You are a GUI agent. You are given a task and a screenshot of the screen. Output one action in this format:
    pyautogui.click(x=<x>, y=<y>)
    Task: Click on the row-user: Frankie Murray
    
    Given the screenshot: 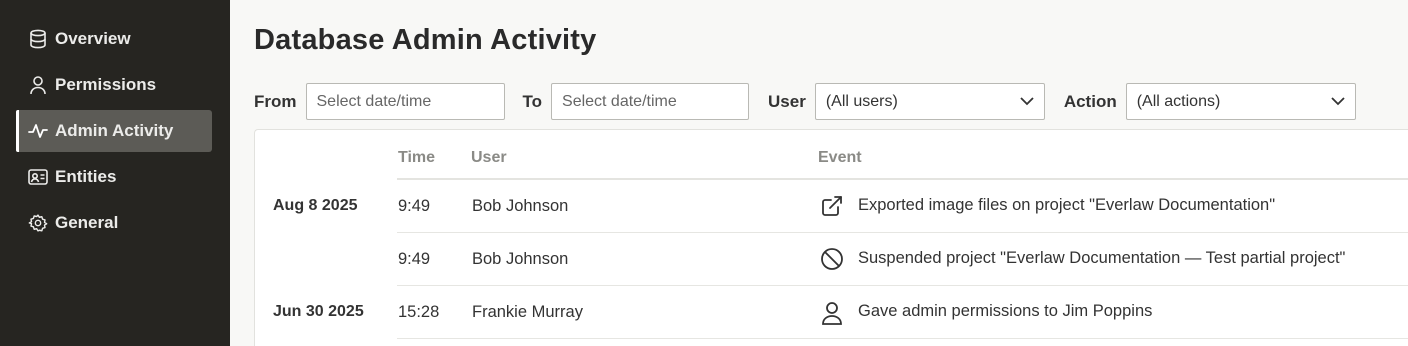 What is the action you would take?
    pyautogui.click(x=527, y=312)
    